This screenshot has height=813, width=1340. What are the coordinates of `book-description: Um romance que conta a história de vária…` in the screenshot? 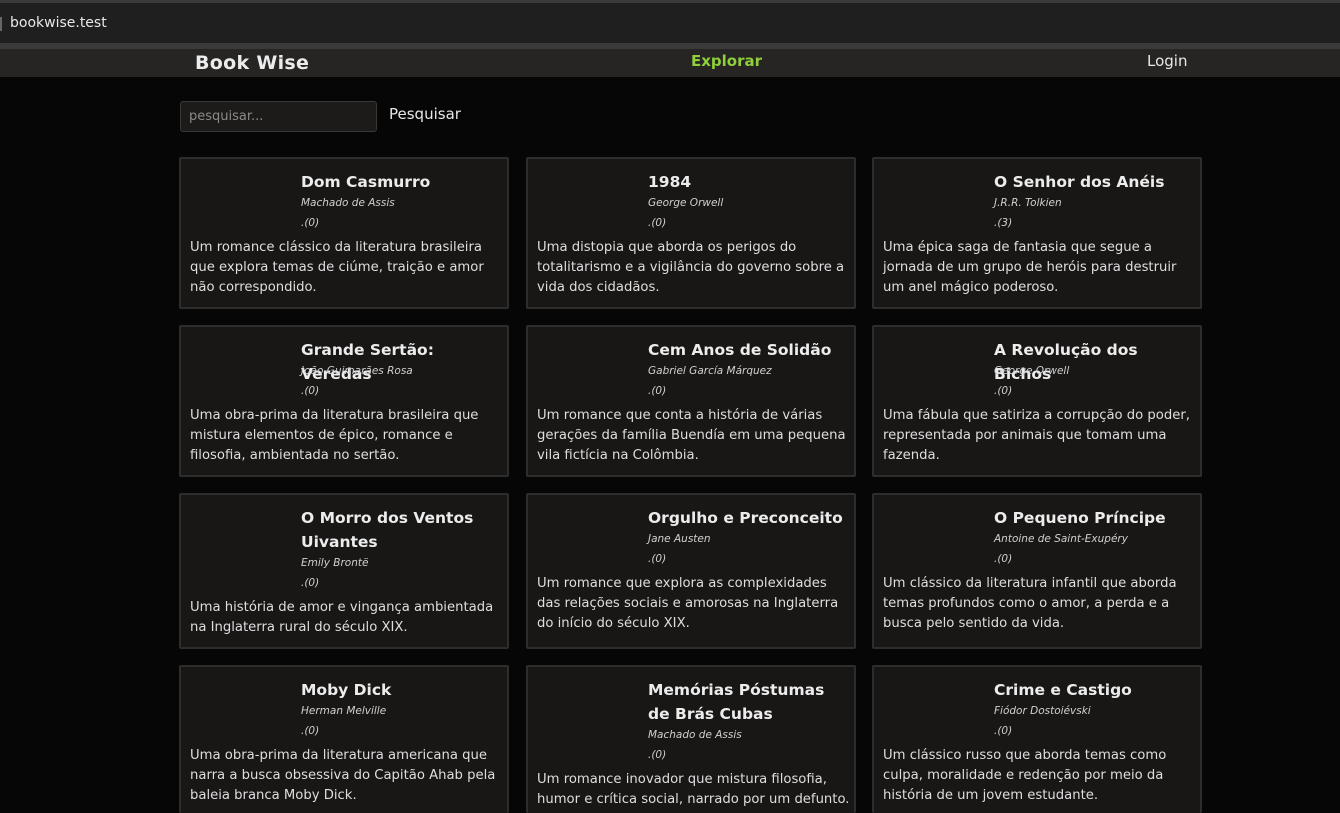 It's located at (691, 435).